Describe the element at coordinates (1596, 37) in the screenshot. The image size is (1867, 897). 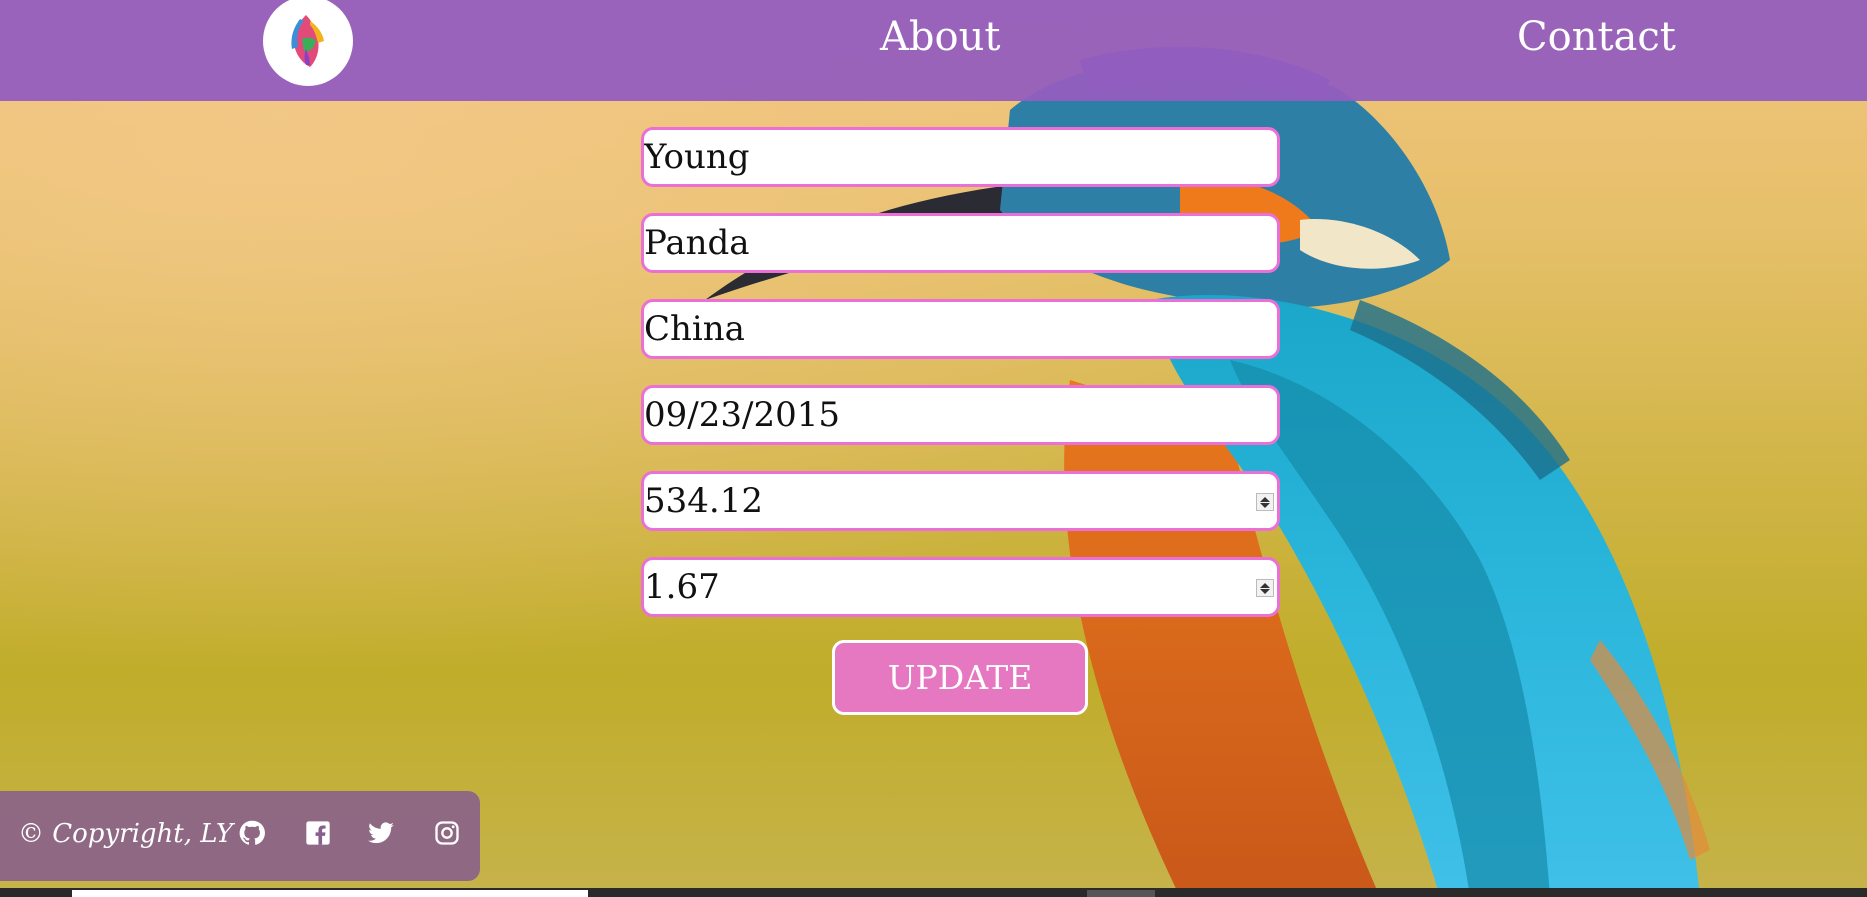
I see `nav-contact-link: Contact` at that location.